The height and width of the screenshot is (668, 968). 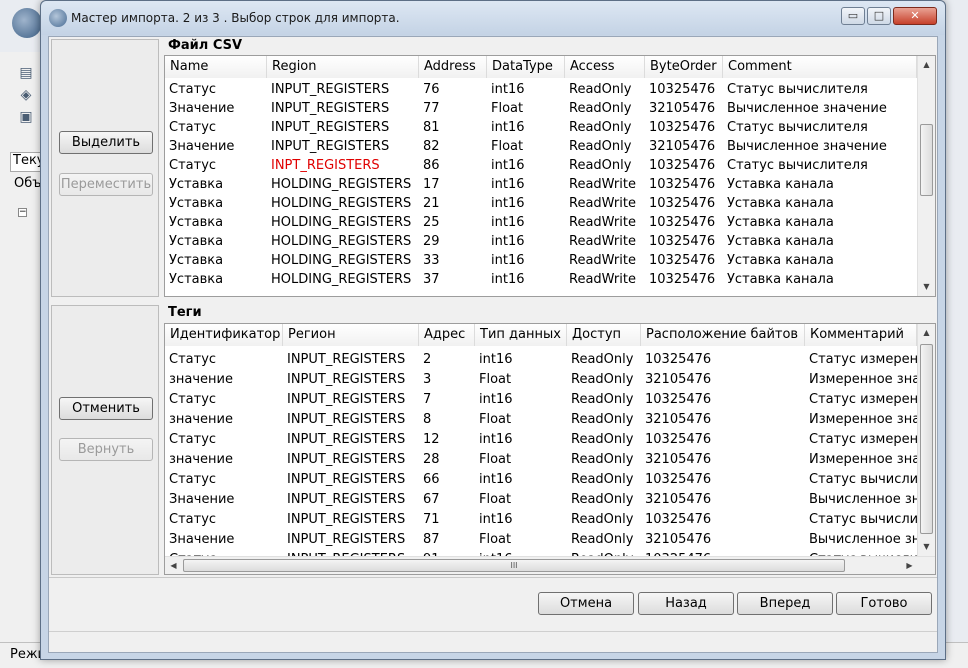 What do you see at coordinates (351, 335) in the screenshot?
I see `column-header: Регион` at bounding box center [351, 335].